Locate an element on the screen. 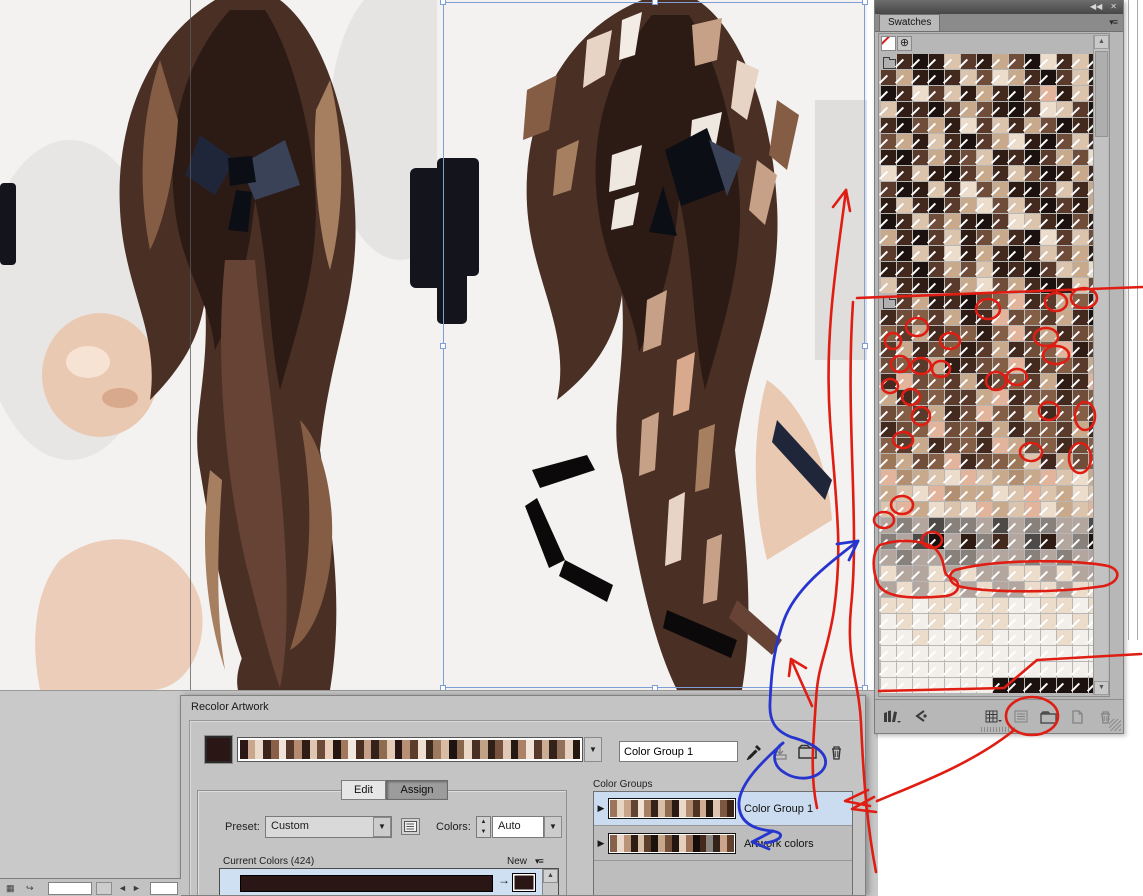  colors-value-field: Auto is located at coordinates (518, 827).